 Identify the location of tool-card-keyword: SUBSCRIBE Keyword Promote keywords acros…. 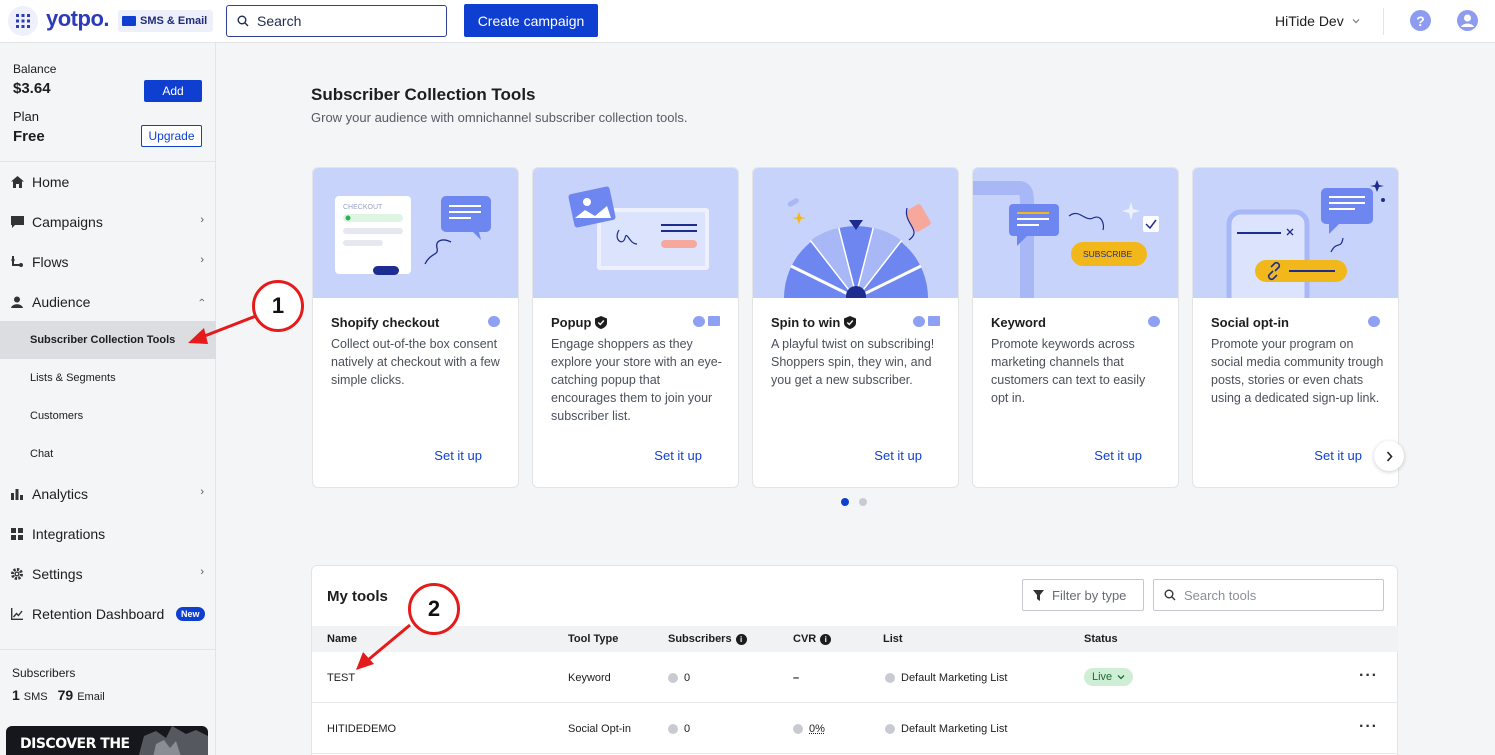
(1075, 327).